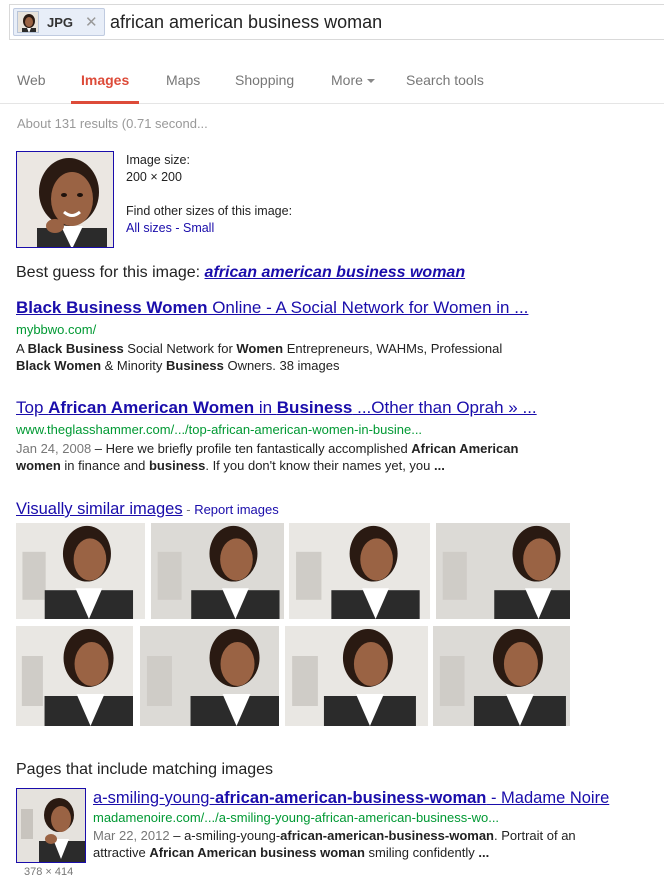 The image size is (664, 886). What do you see at coordinates (149, 228) in the screenshot?
I see `all-sizes-link: All sizes` at bounding box center [149, 228].